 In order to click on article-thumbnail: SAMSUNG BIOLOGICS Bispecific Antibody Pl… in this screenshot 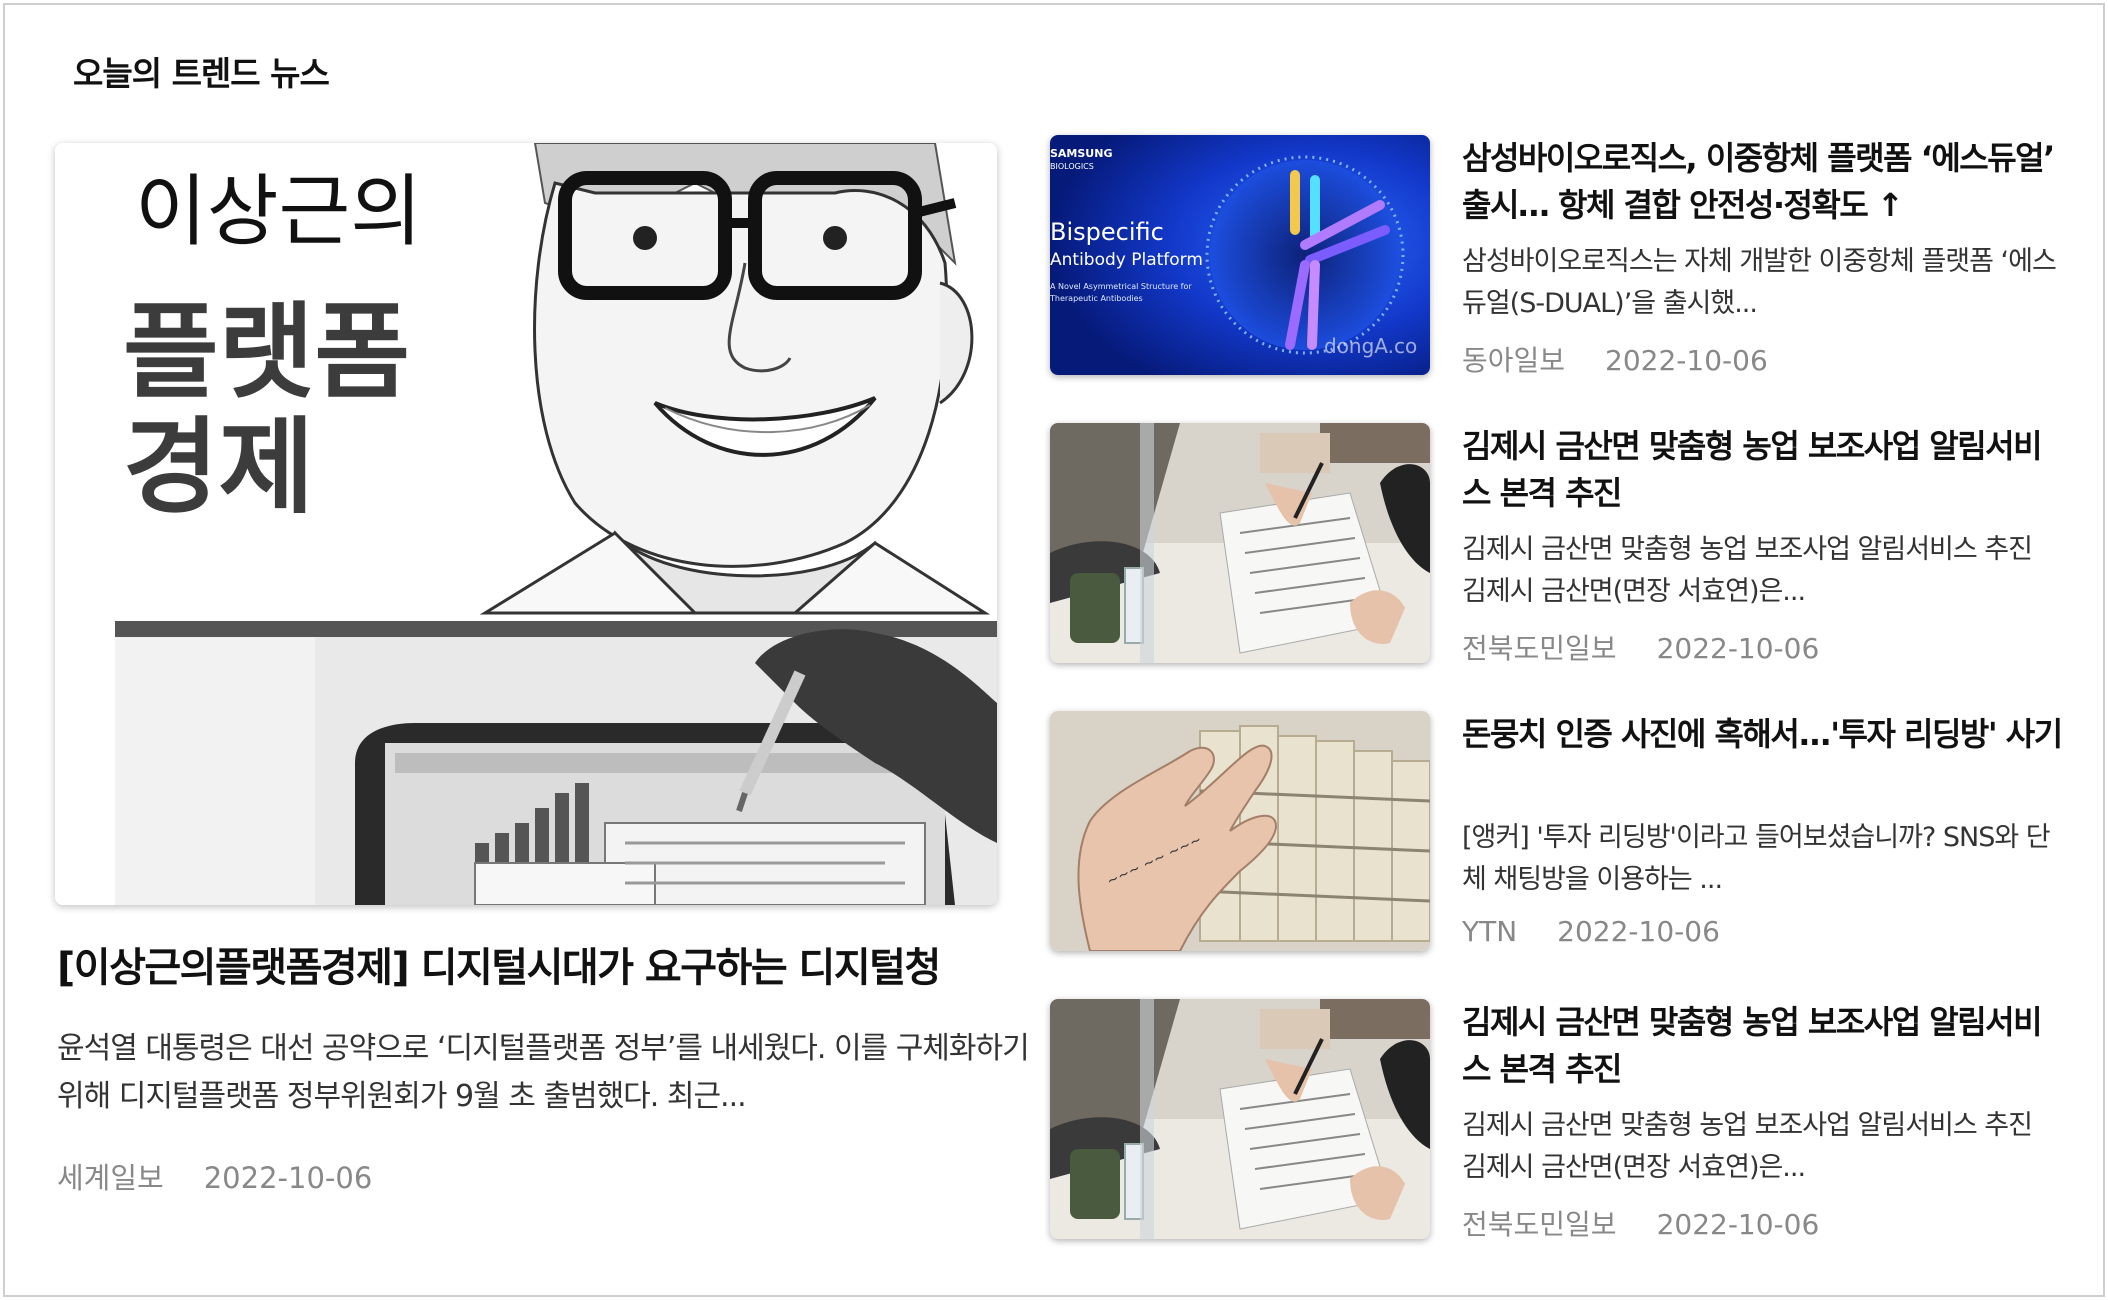, I will do `click(1240, 255)`.